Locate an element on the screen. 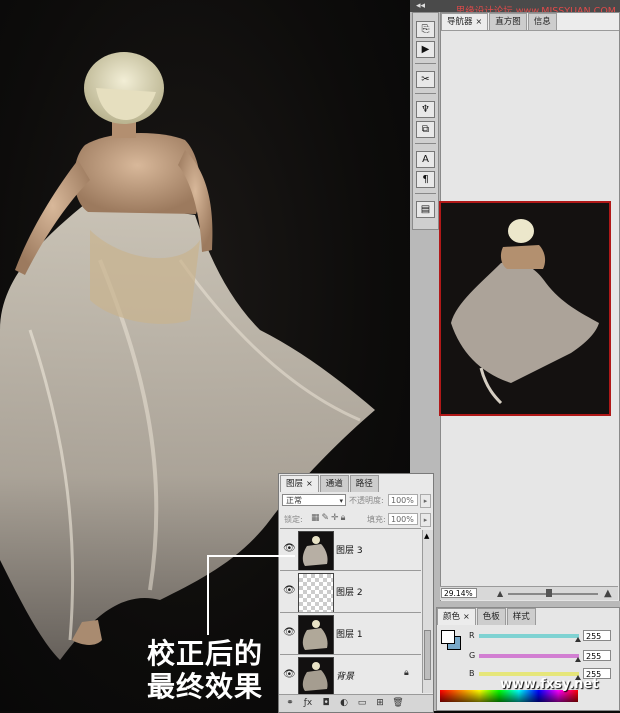 Image resolution: width=620 pixels, height=713 pixels. layer-name: 图层 2 is located at coordinates (349, 593).